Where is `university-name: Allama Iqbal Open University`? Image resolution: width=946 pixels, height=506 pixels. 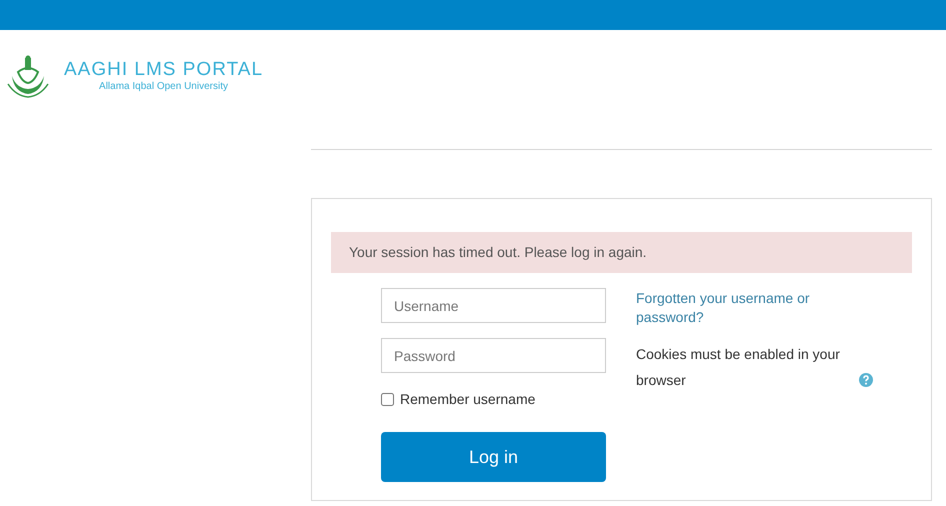
university-name: Allama Iqbal Open University is located at coordinates (163, 87).